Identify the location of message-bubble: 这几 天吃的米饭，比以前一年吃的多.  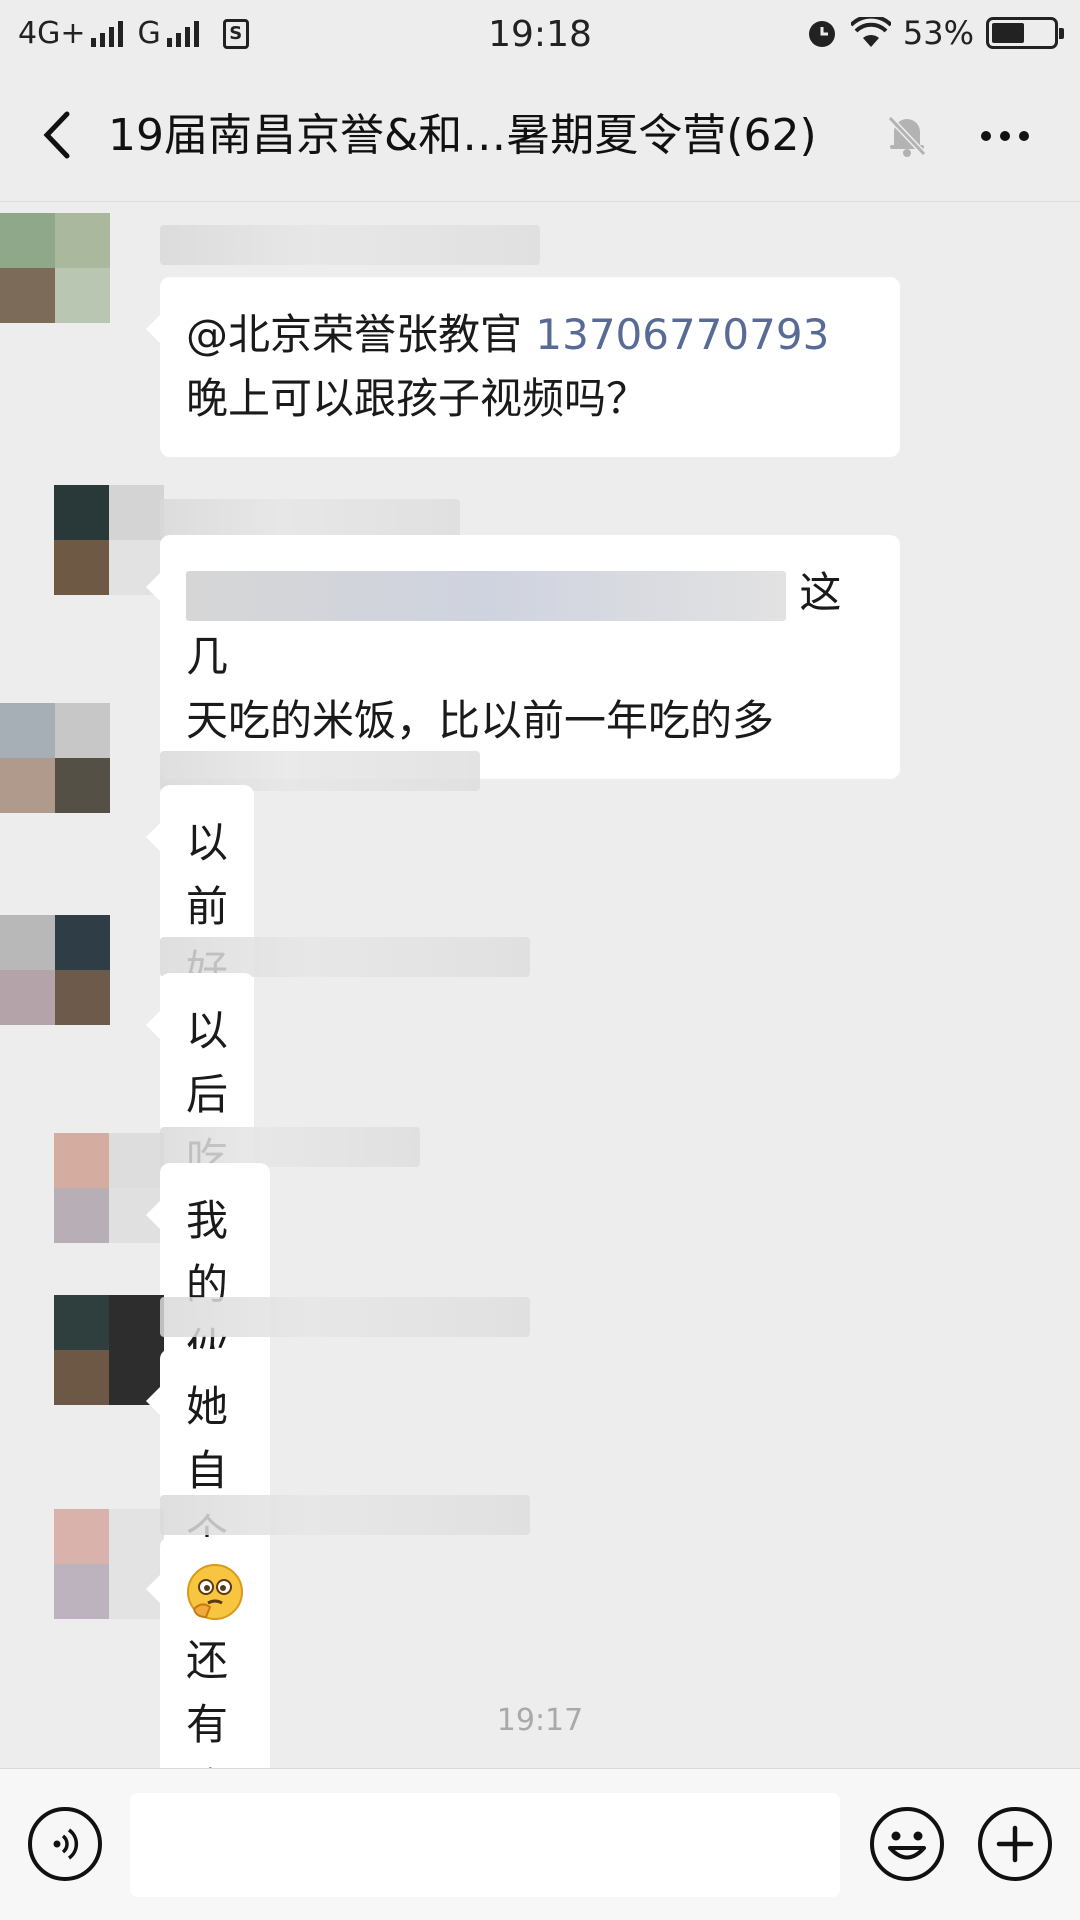
(523, 657).